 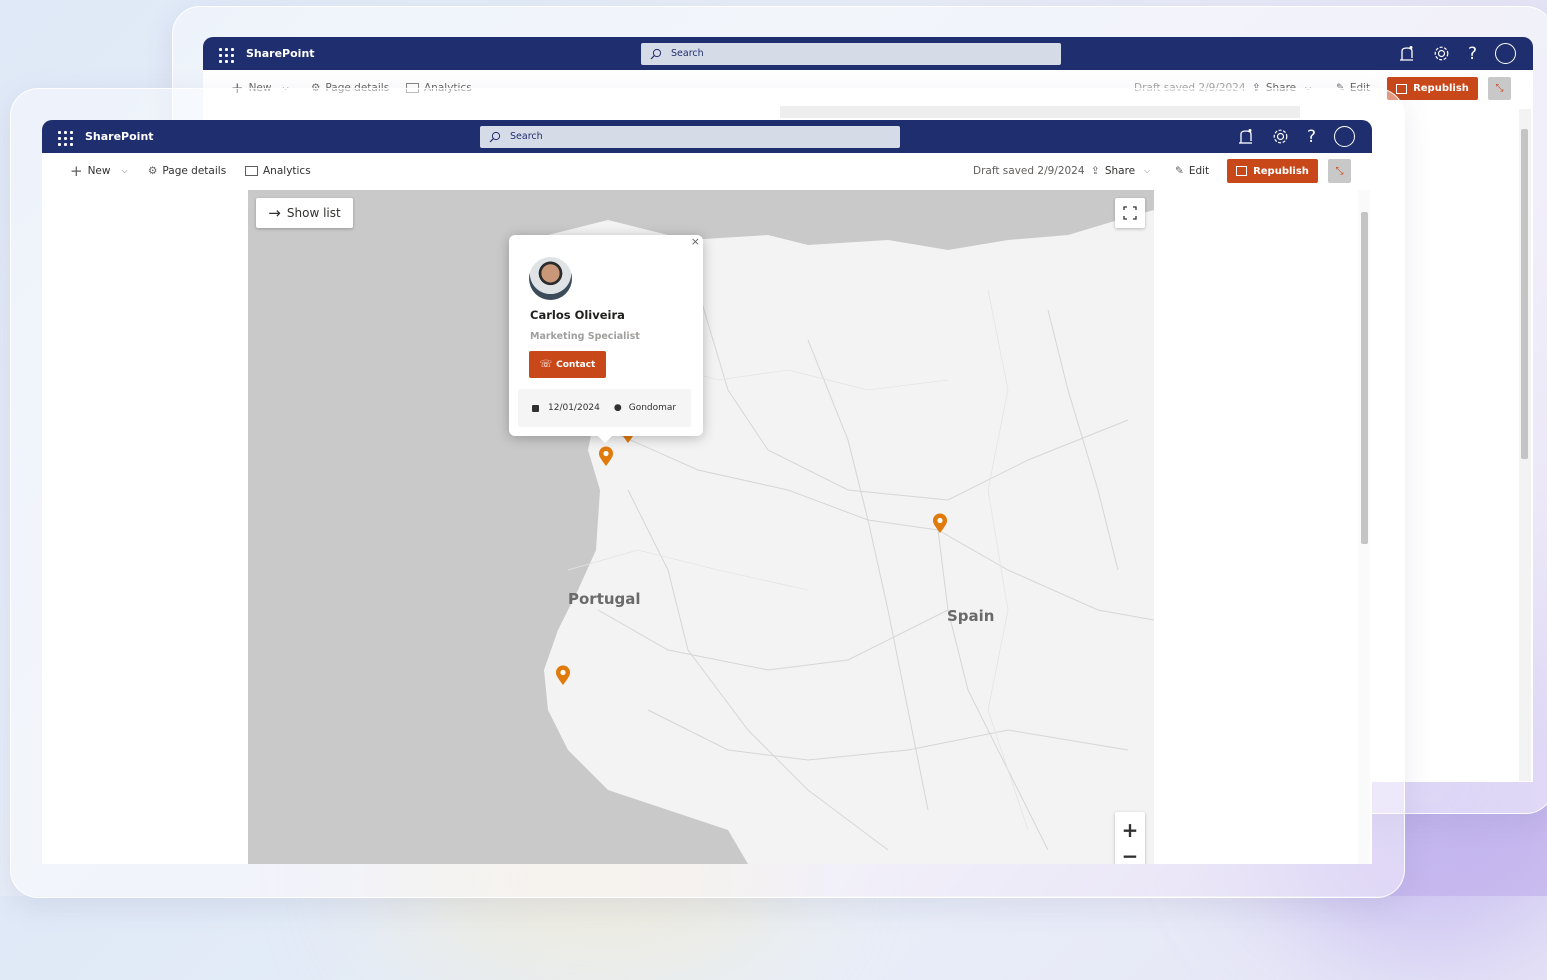 What do you see at coordinates (604, 408) in the screenshot?
I see `popup-footer: 12/01/2024 ● Gondomar` at bounding box center [604, 408].